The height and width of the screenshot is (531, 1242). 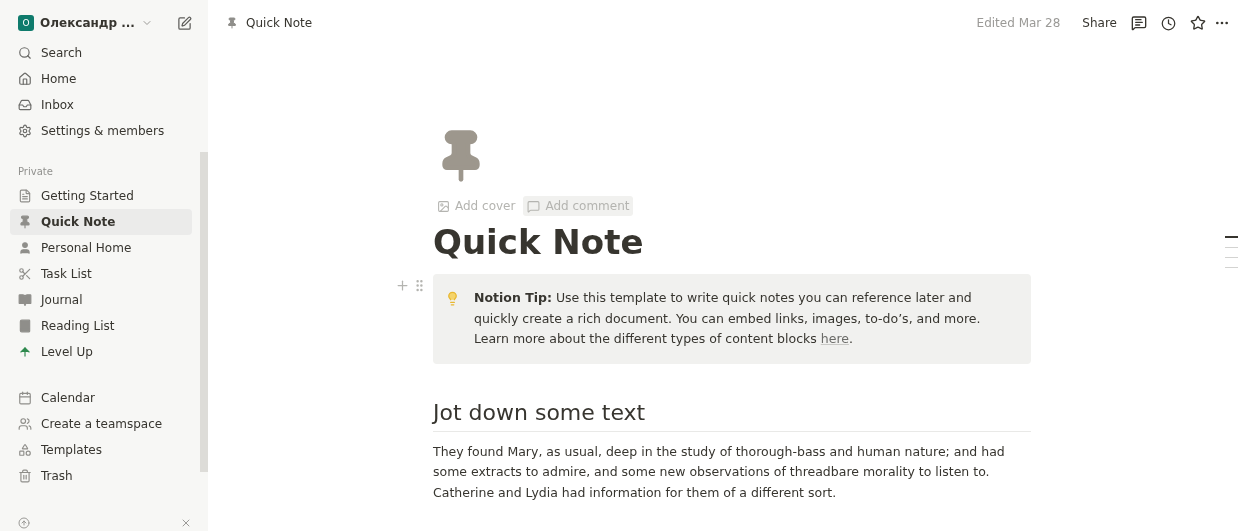 I want to click on lightbulb-icon, so click(x=452, y=298).